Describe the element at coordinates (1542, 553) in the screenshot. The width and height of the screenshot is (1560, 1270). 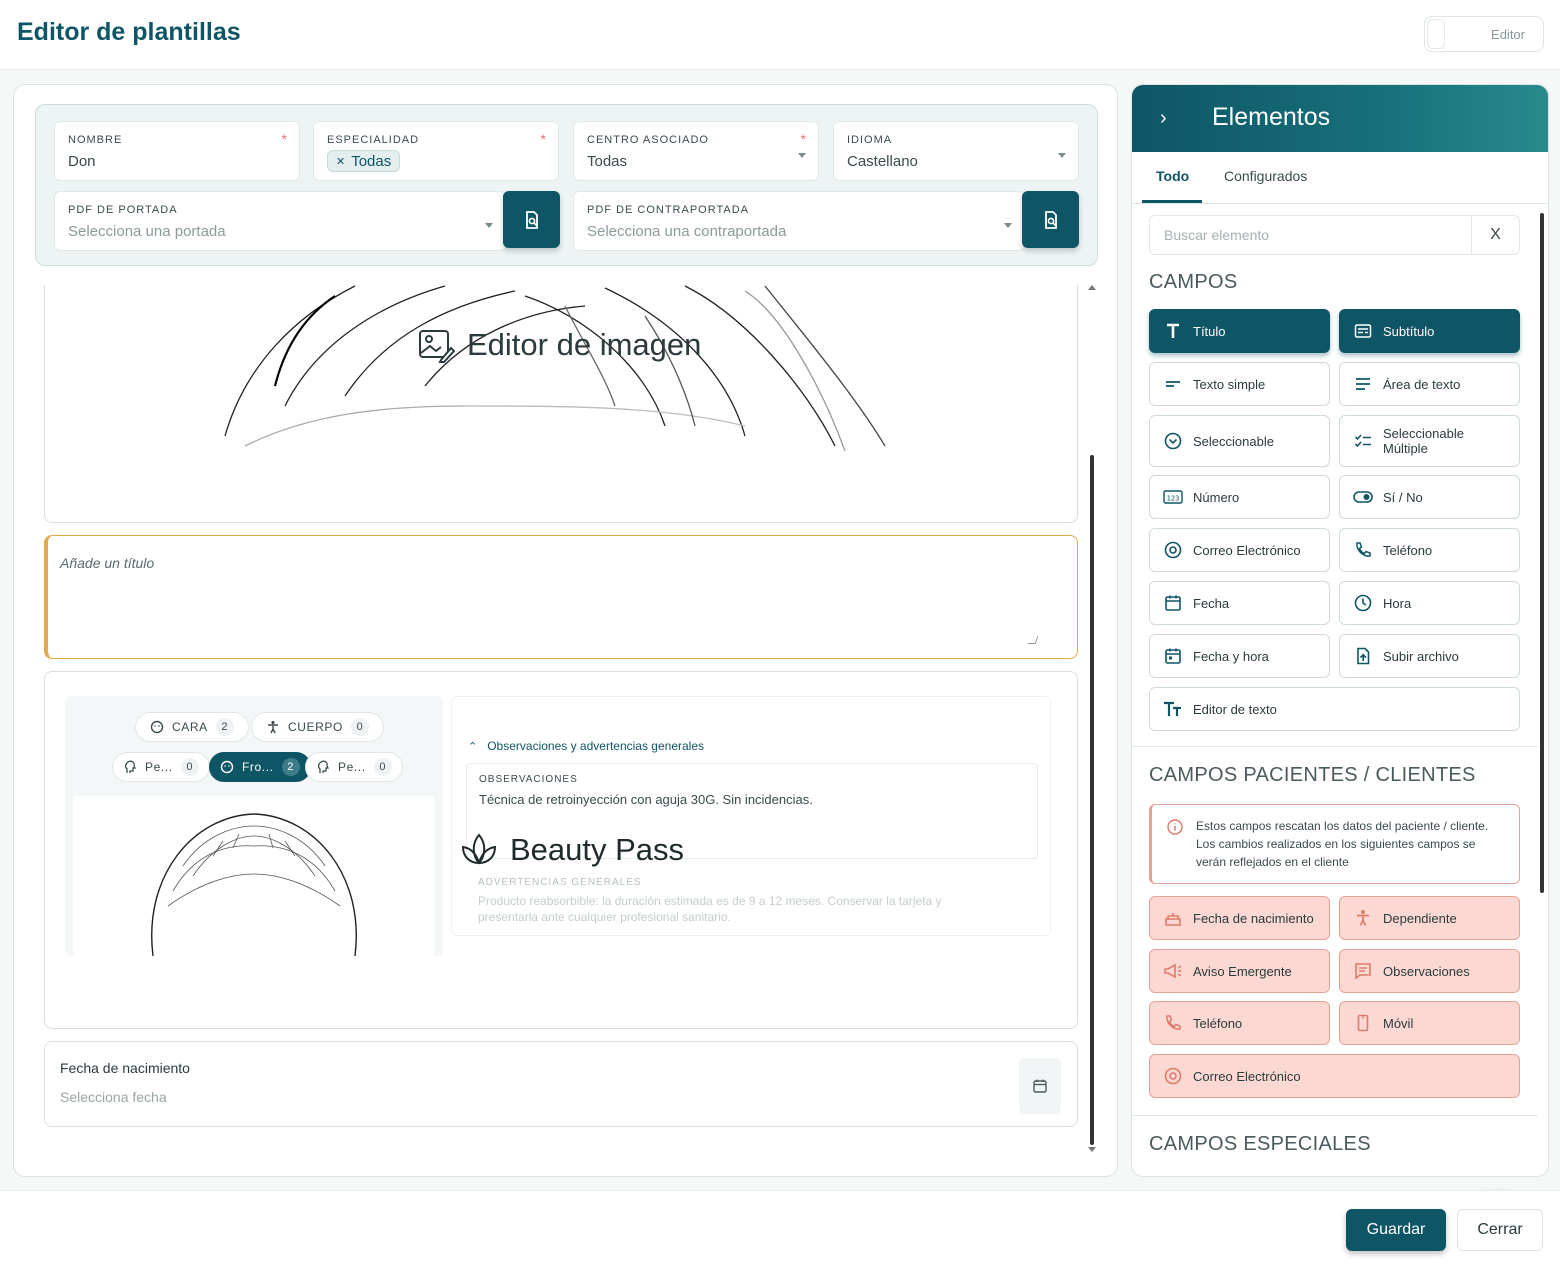
I see `elements-scrollbar` at that location.